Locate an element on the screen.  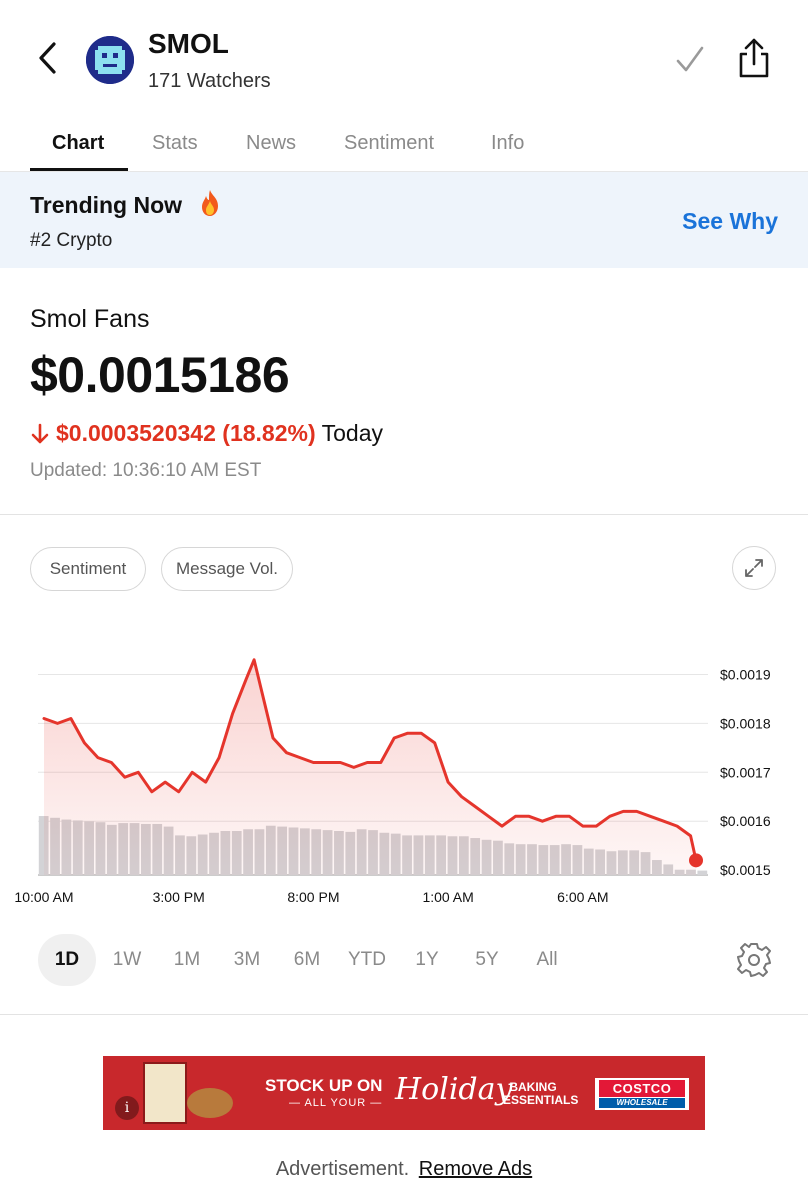
range-1w: 1W is located at coordinates (127, 960).